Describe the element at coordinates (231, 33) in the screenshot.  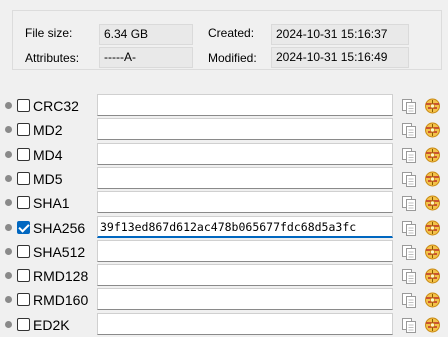
I see `created-label: Created:` at that location.